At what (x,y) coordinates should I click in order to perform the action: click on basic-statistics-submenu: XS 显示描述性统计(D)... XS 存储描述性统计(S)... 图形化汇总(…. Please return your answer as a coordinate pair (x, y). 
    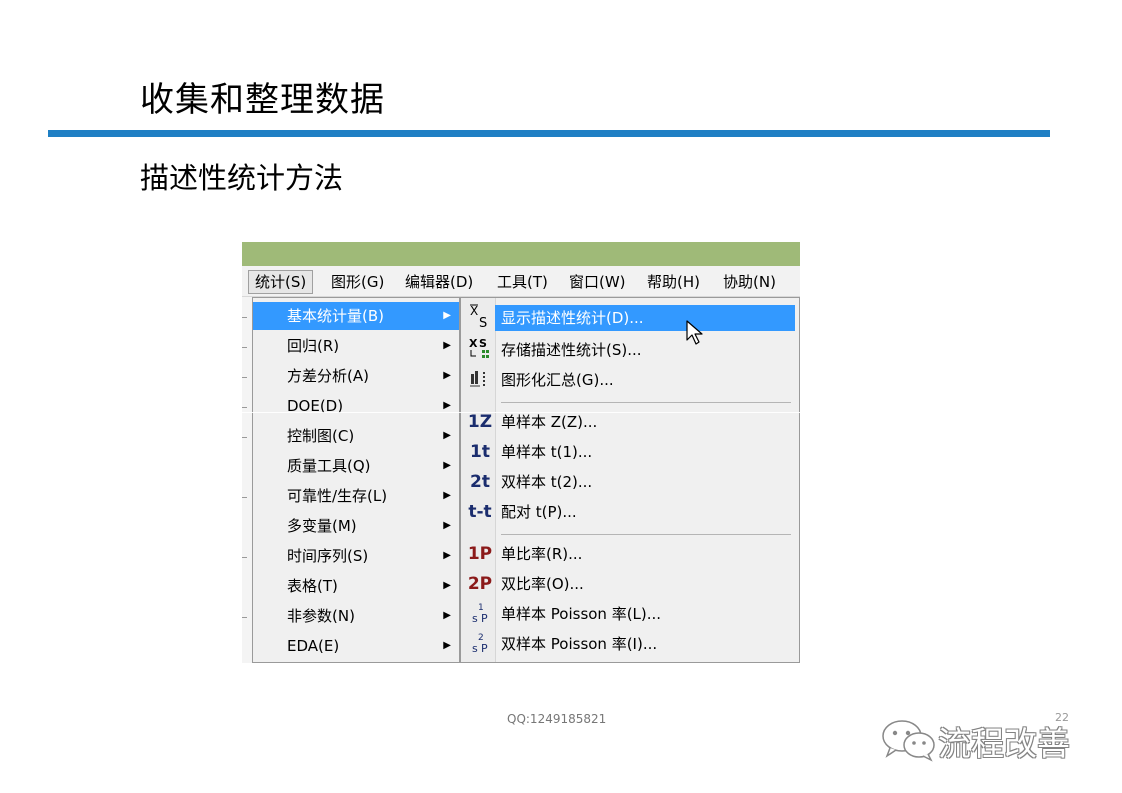
    Looking at the image, I should click on (630, 480).